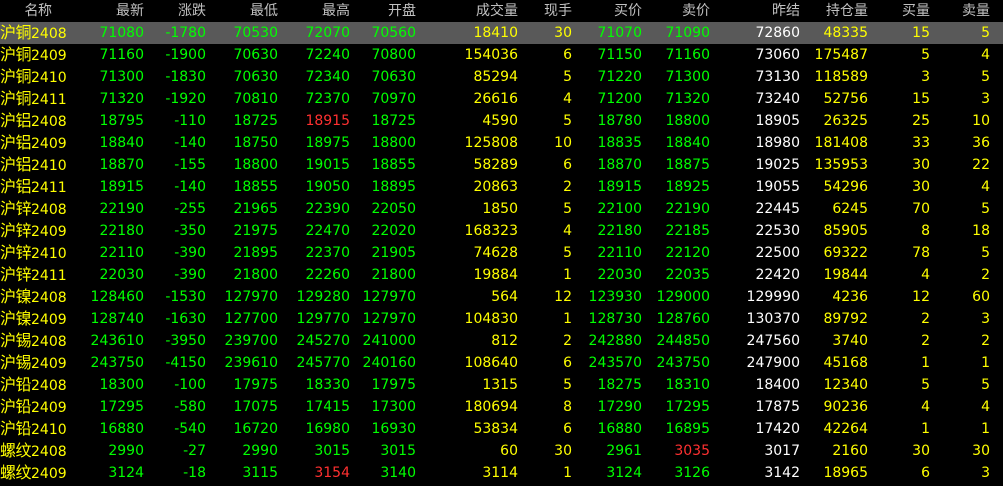 The width and height of the screenshot is (1003, 486). I want to click on ask-price: 244850, so click(683, 341).